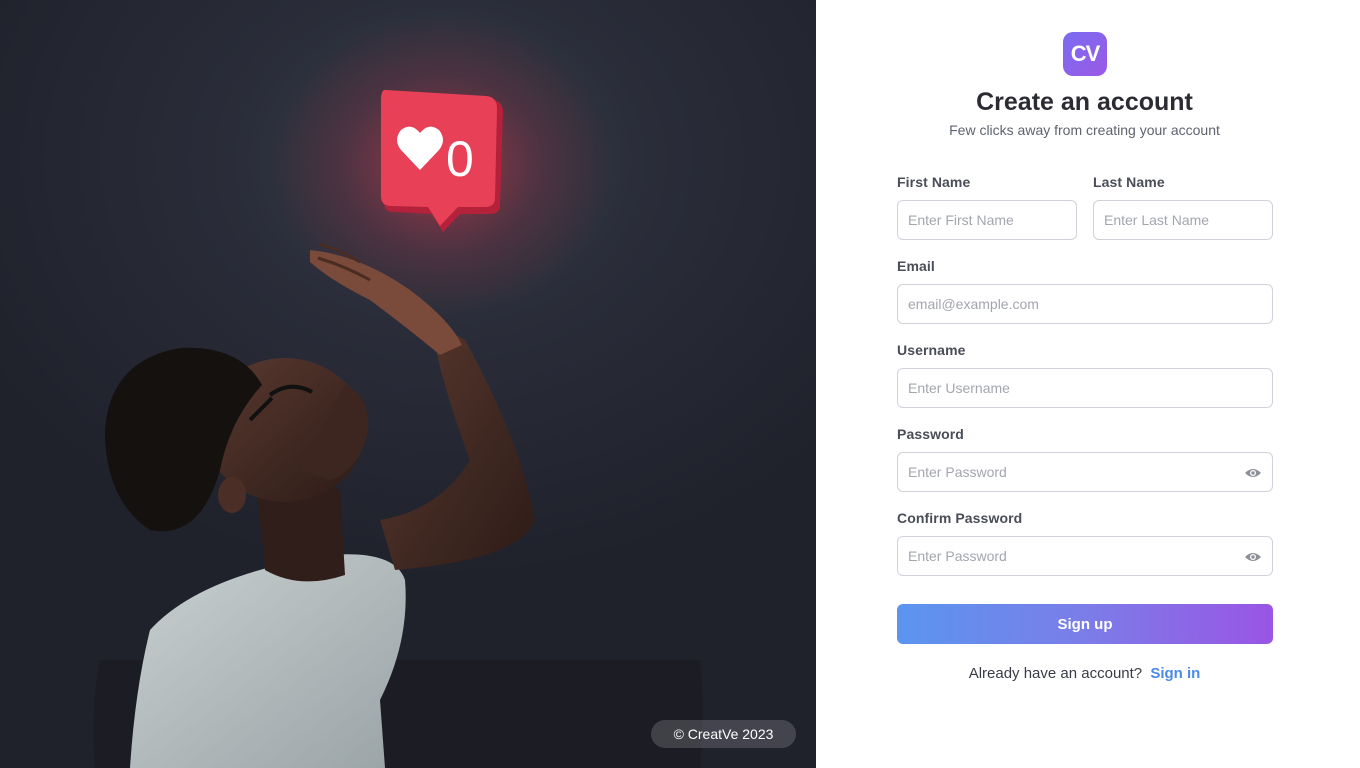 This screenshot has height=768, width=1360. I want to click on email-field, so click(1085, 304).